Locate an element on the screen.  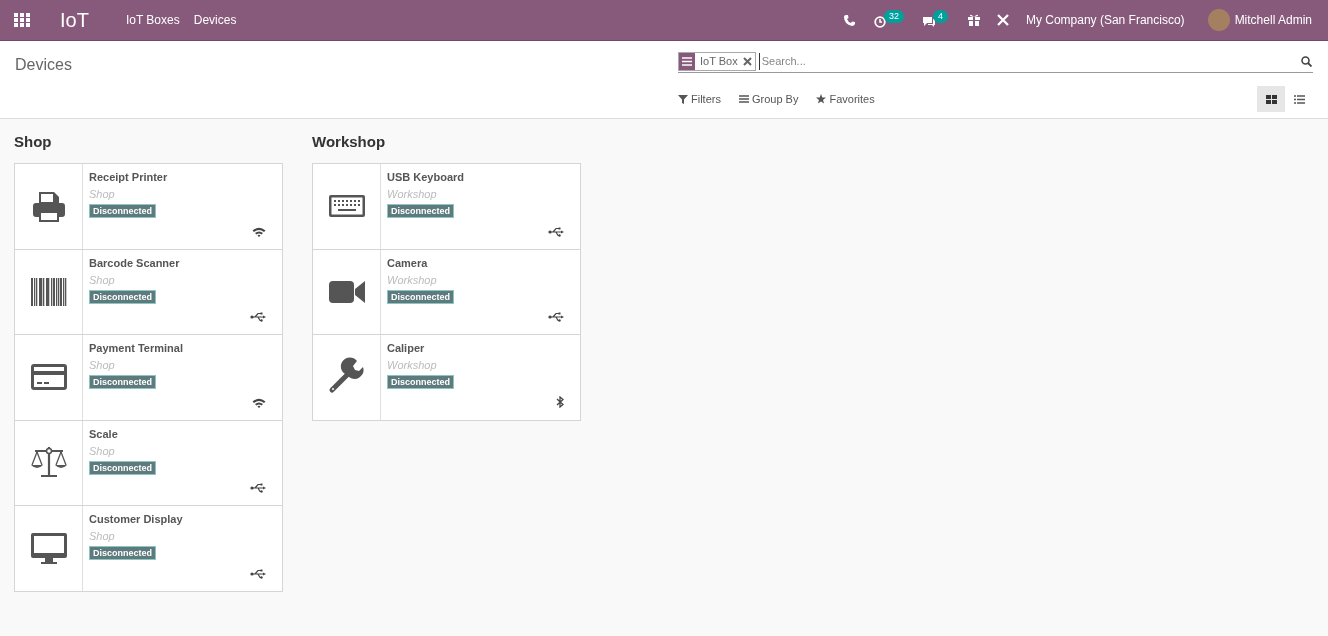
notification-badge: 4 is located at coordinates (940, 16).